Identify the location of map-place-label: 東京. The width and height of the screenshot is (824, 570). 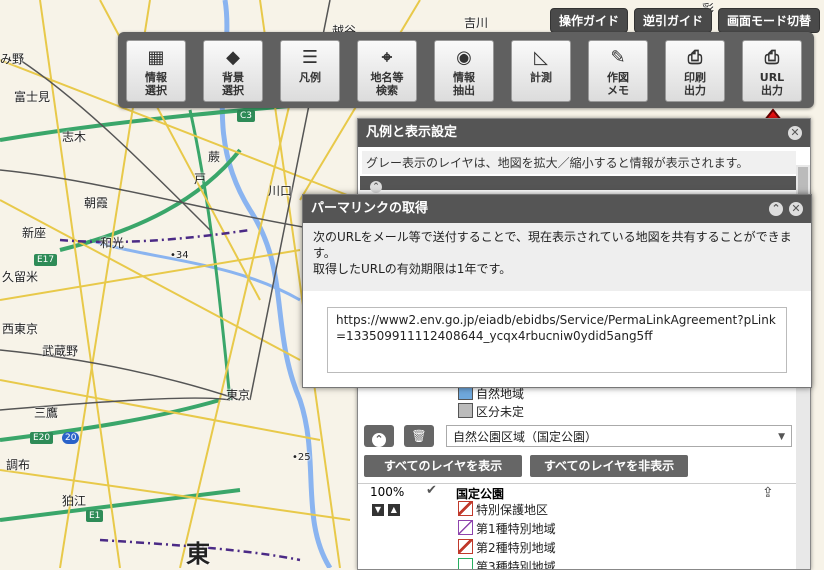
(238, 395).